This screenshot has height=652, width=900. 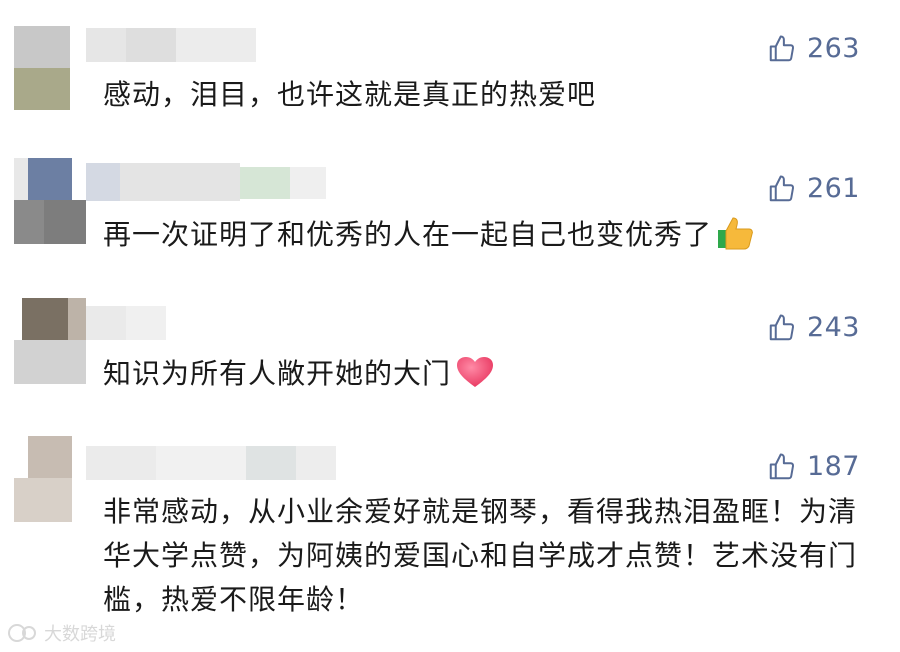 I want to click on heart-emoji, so click(x=475, y=378).